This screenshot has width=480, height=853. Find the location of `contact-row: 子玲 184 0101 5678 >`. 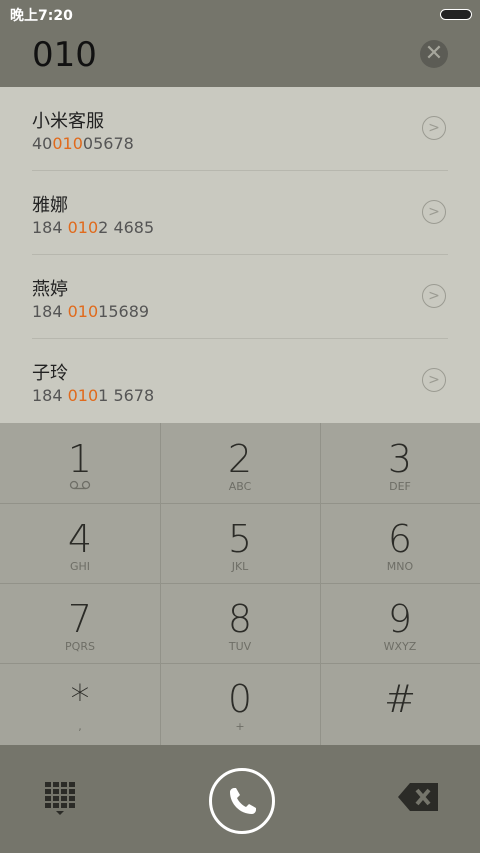

contact-row: 子玲 184 0101 5678 > is located at coordinates (240, 381).